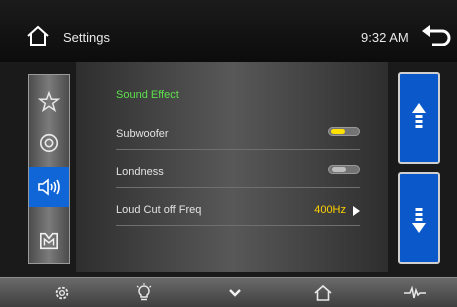 The image size is (457, 307). I want to click on category-favorites, so click(49, 102).